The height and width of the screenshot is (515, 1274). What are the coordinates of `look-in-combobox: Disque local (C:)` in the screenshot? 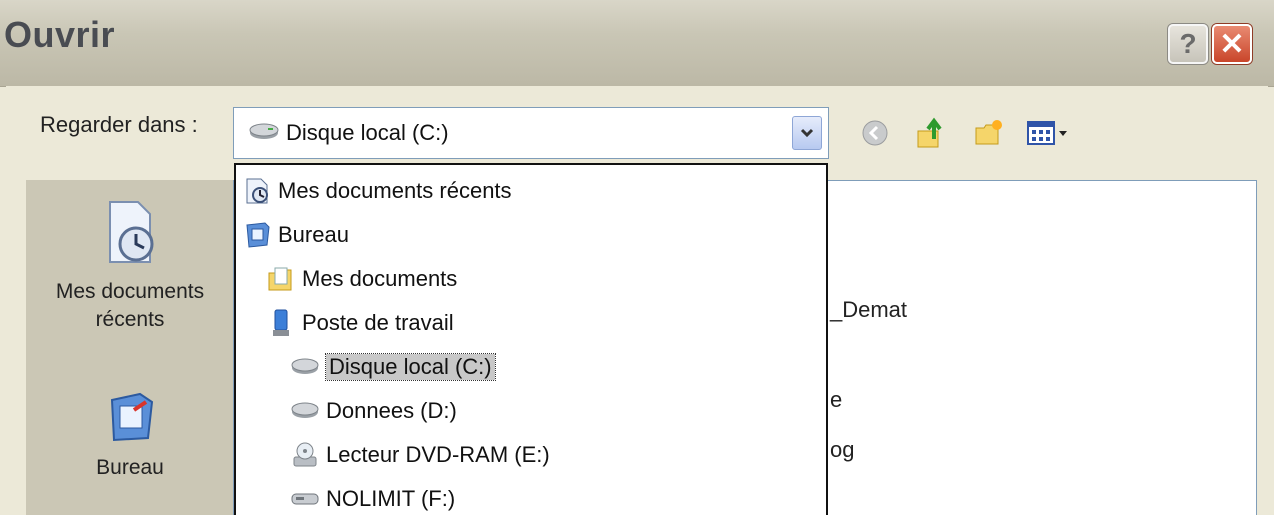 It's located at (531, 133).